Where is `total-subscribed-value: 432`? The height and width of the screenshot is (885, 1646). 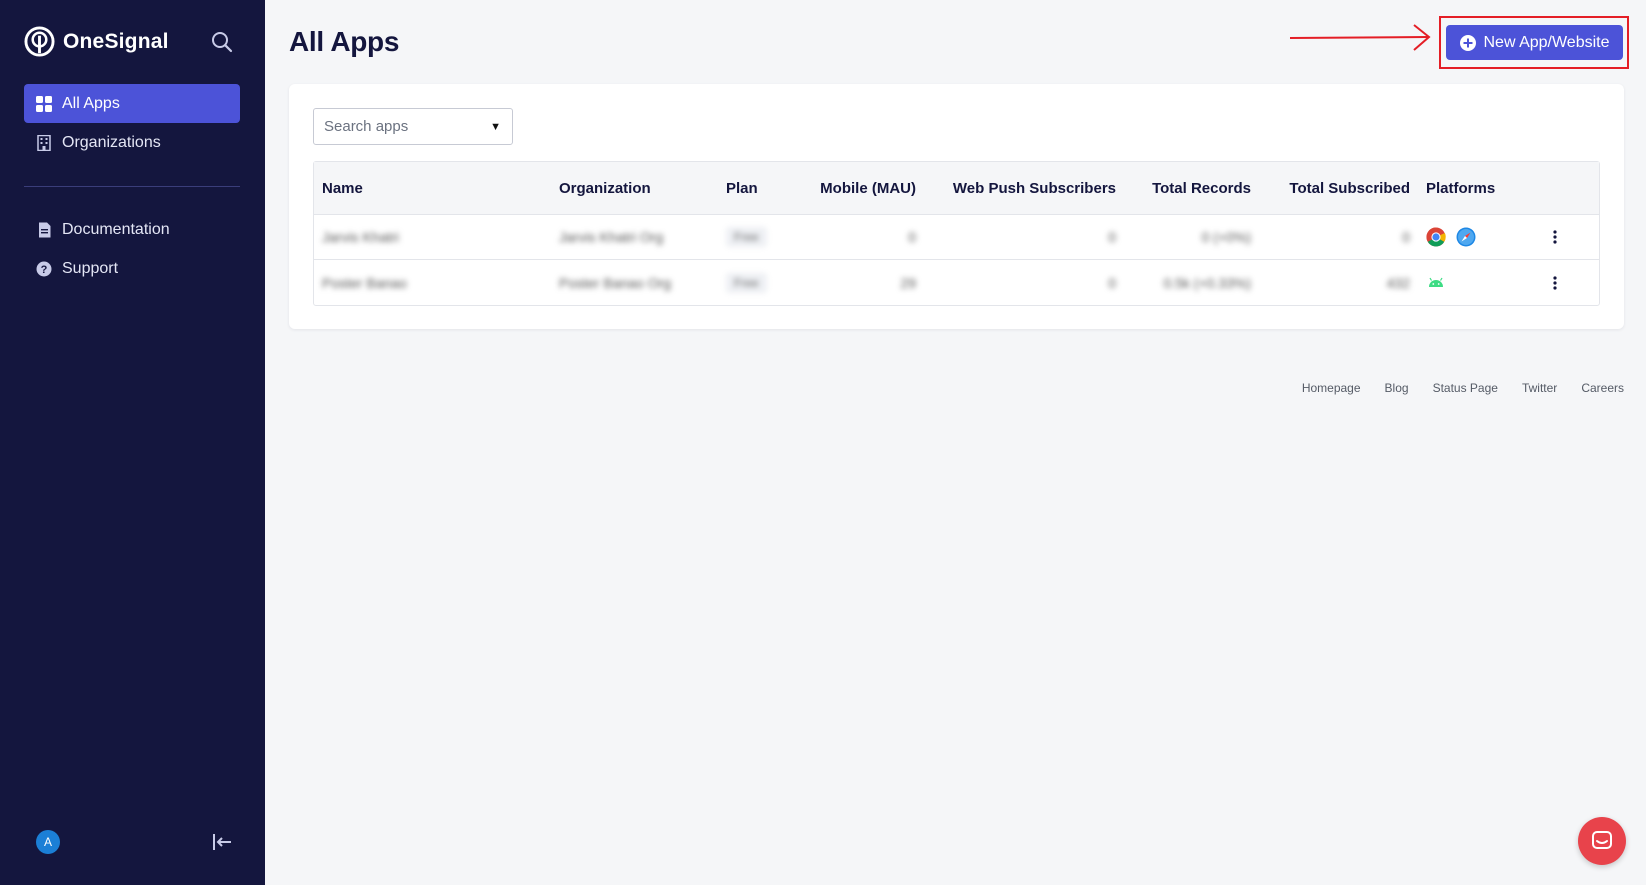
total-subscribed-value: 432 is located at coordinates (1398, 282).